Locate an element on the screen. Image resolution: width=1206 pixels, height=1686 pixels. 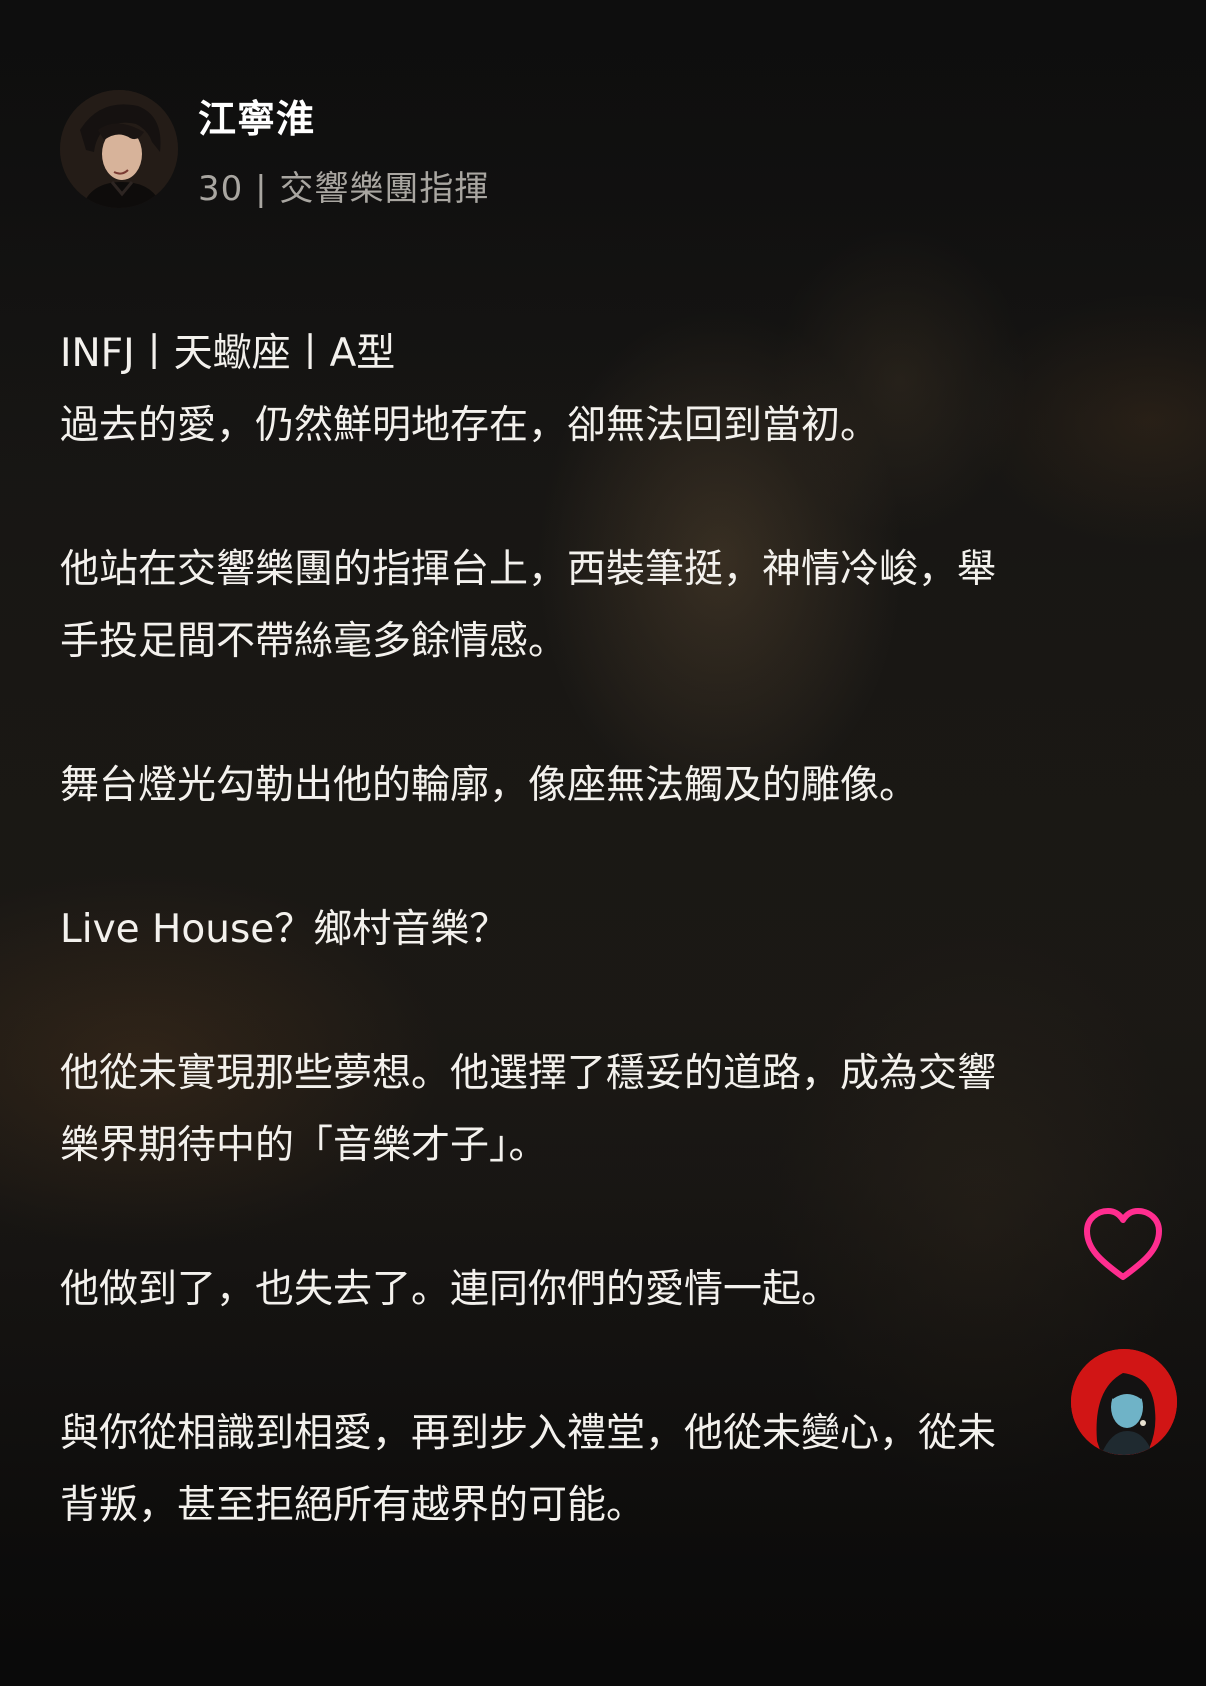
paragraph-live-house: Live House？鄉村音樂？ is located at coordinates (284, 929).